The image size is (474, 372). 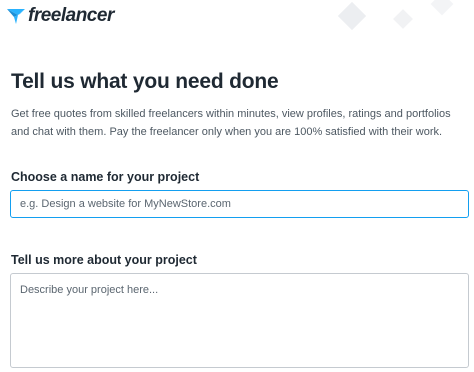 I want to click on brand-name: freelancer, so click(x=71, y=15).